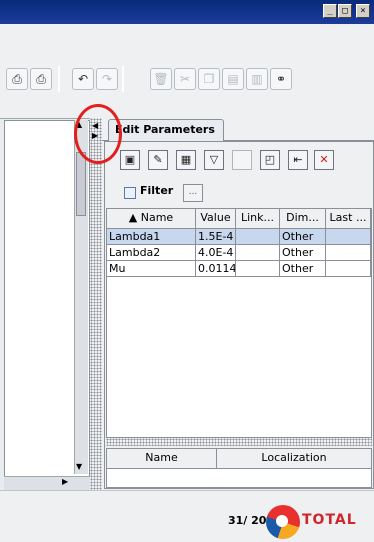 Image resolution: width=374 pixels, height=542 pixels. What do you see at coordinates (157, 190) in the screenshot?
I see `filter-label: Filter` at bounding box center [157, 190].